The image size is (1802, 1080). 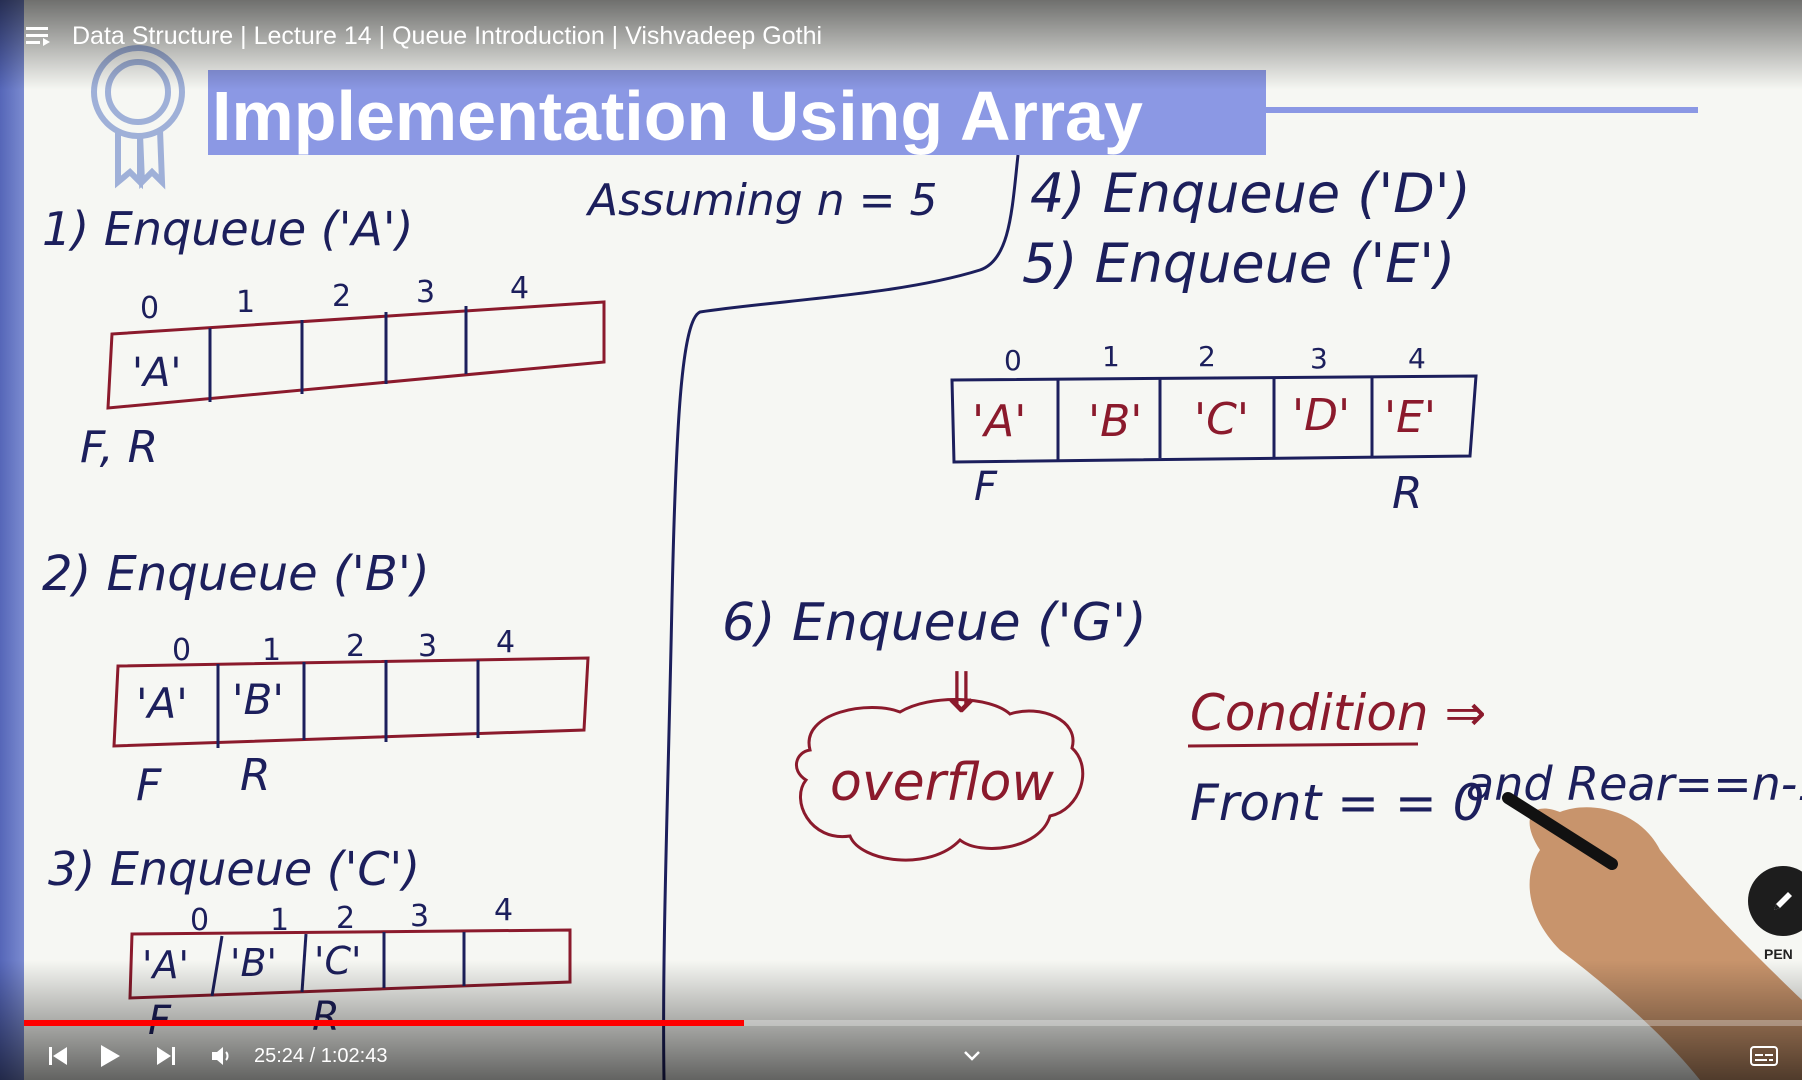 I want to click on step2-label: 2) Enqueue ('B'), so click(x=236, y=574).